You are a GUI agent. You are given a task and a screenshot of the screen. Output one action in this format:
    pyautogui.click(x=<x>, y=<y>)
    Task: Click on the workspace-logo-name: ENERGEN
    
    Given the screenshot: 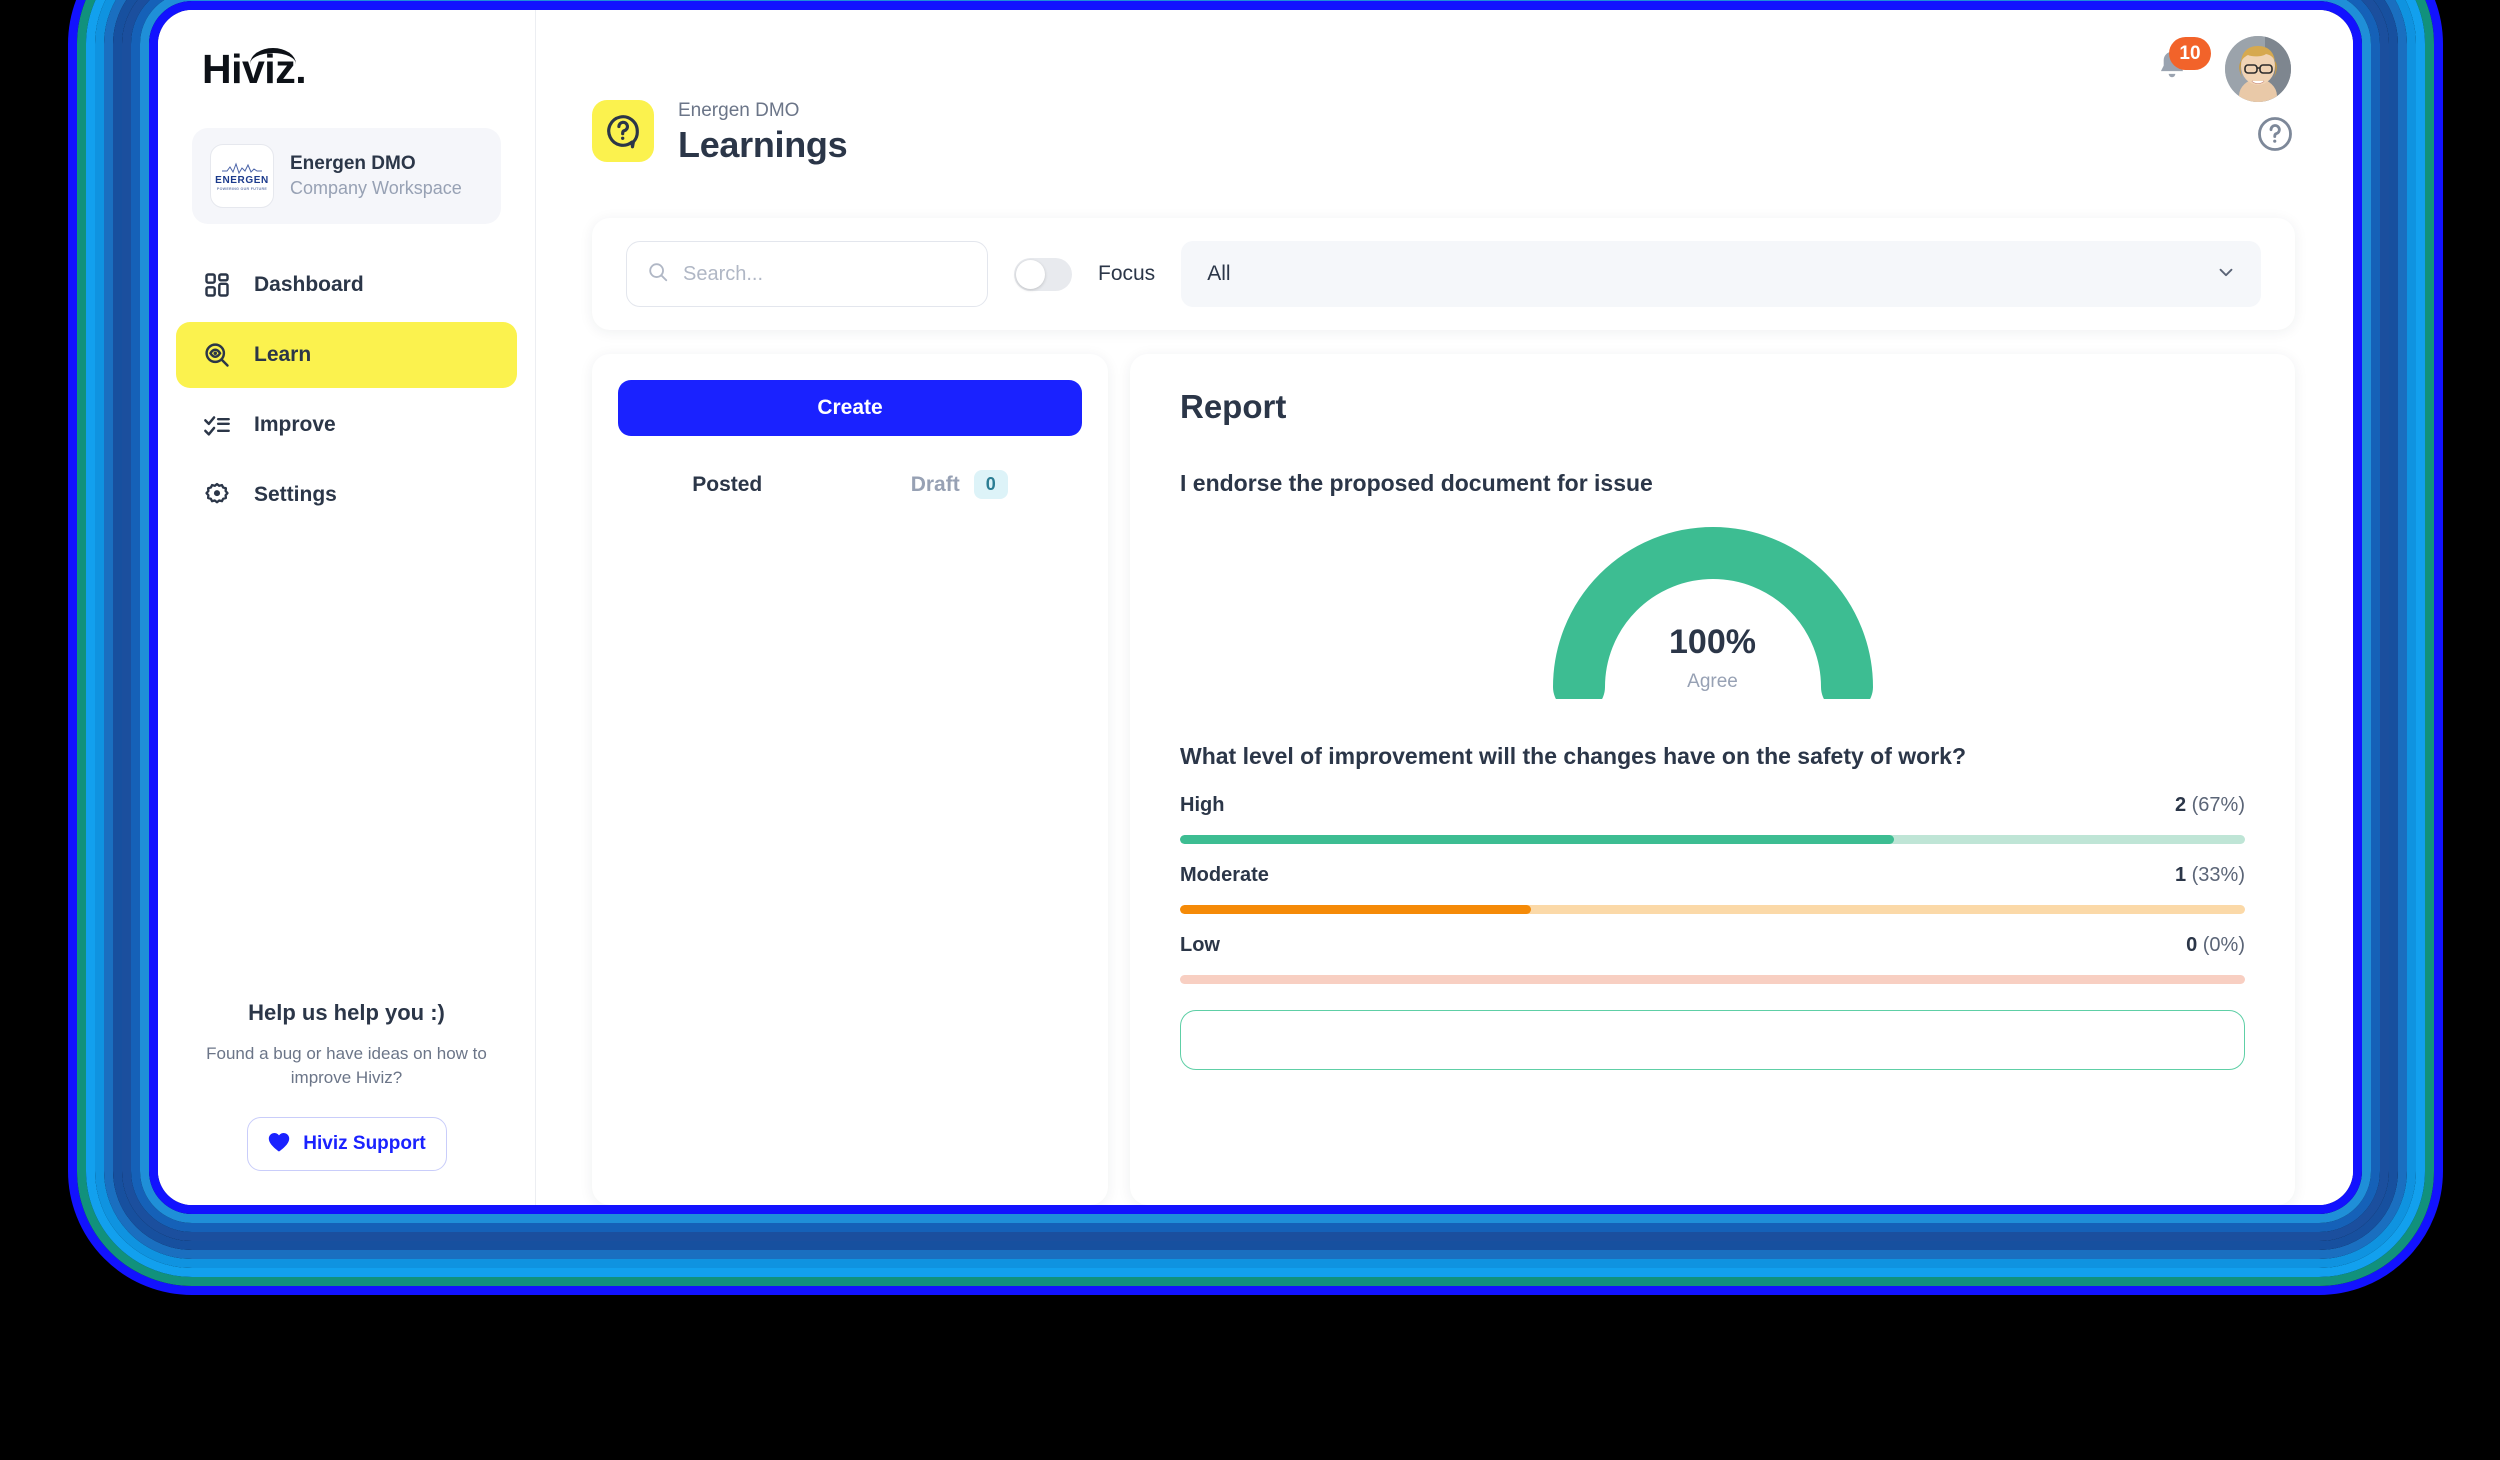 What is the action you would take?
    pyautogui.click(x=242, y=180)
    